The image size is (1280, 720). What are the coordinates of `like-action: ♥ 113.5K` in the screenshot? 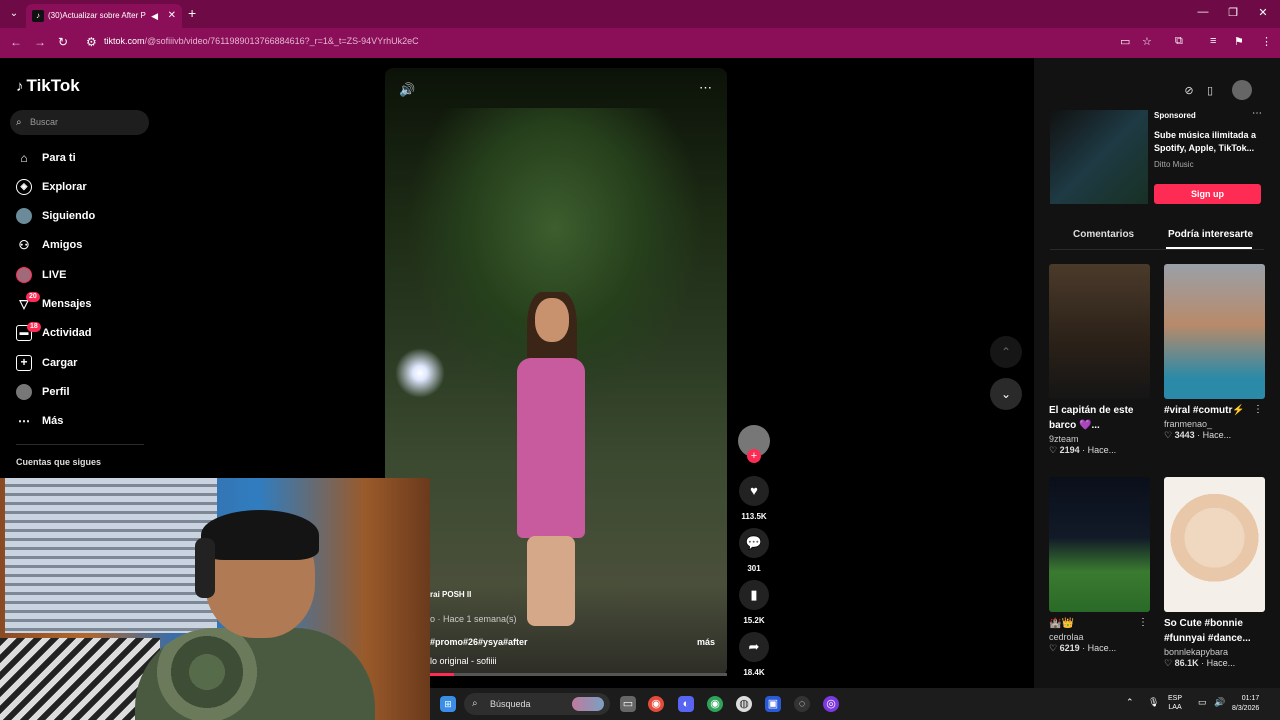 It's located at (754, 498).